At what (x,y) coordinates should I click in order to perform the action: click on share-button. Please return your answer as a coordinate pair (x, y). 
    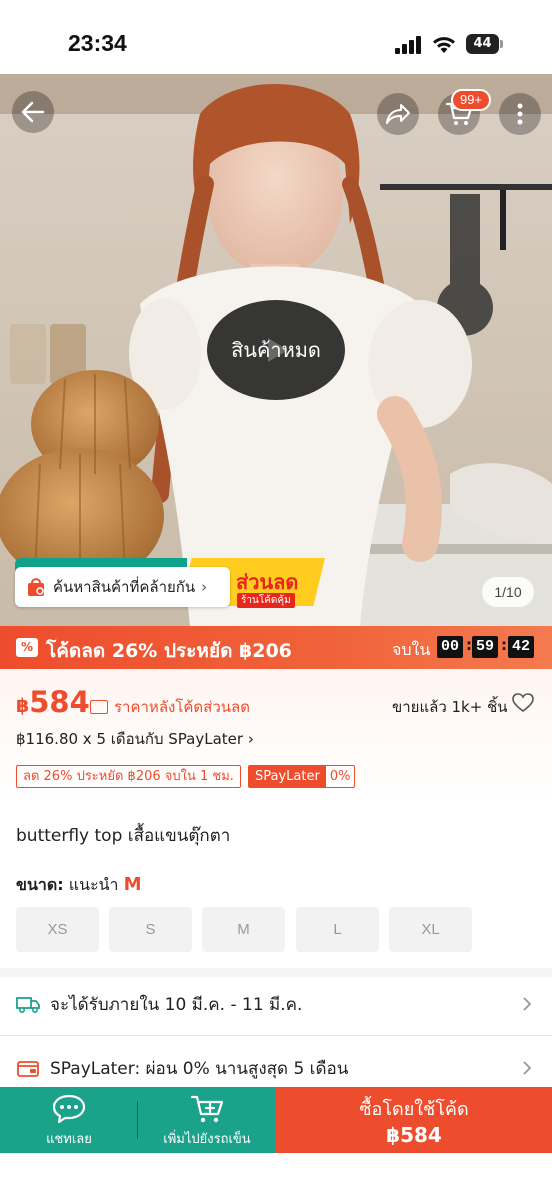
    Looking at the image, I should click on (398, 114).